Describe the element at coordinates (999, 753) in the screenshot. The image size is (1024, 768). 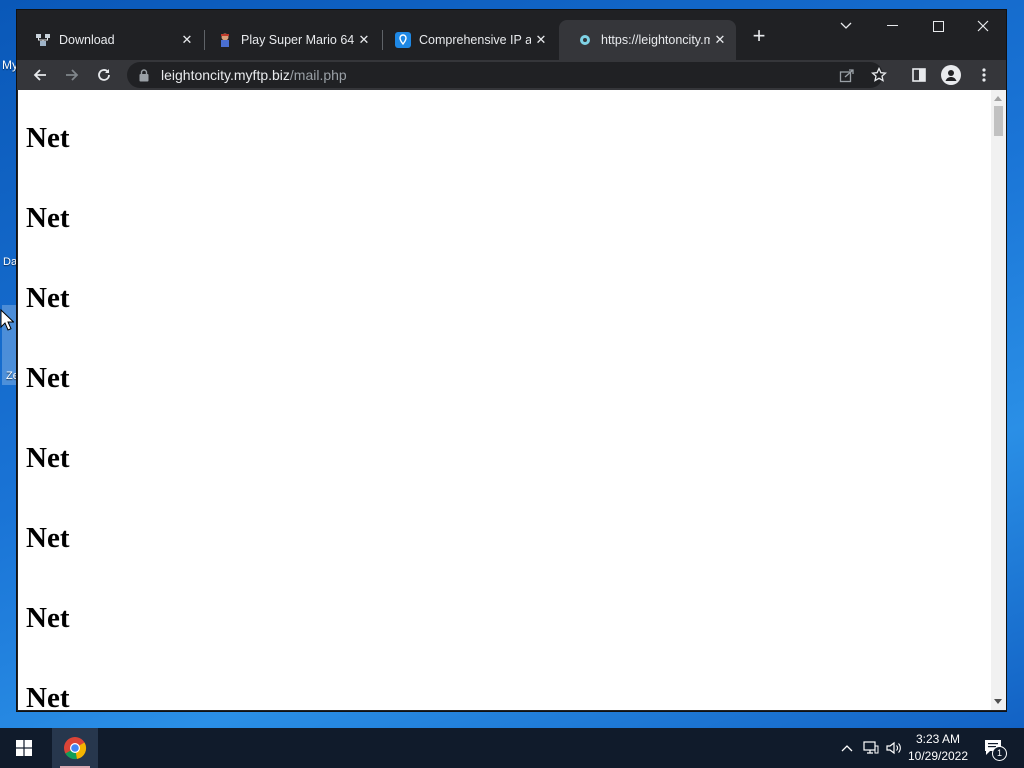
I see `notification-count-badge: 1` at that location.